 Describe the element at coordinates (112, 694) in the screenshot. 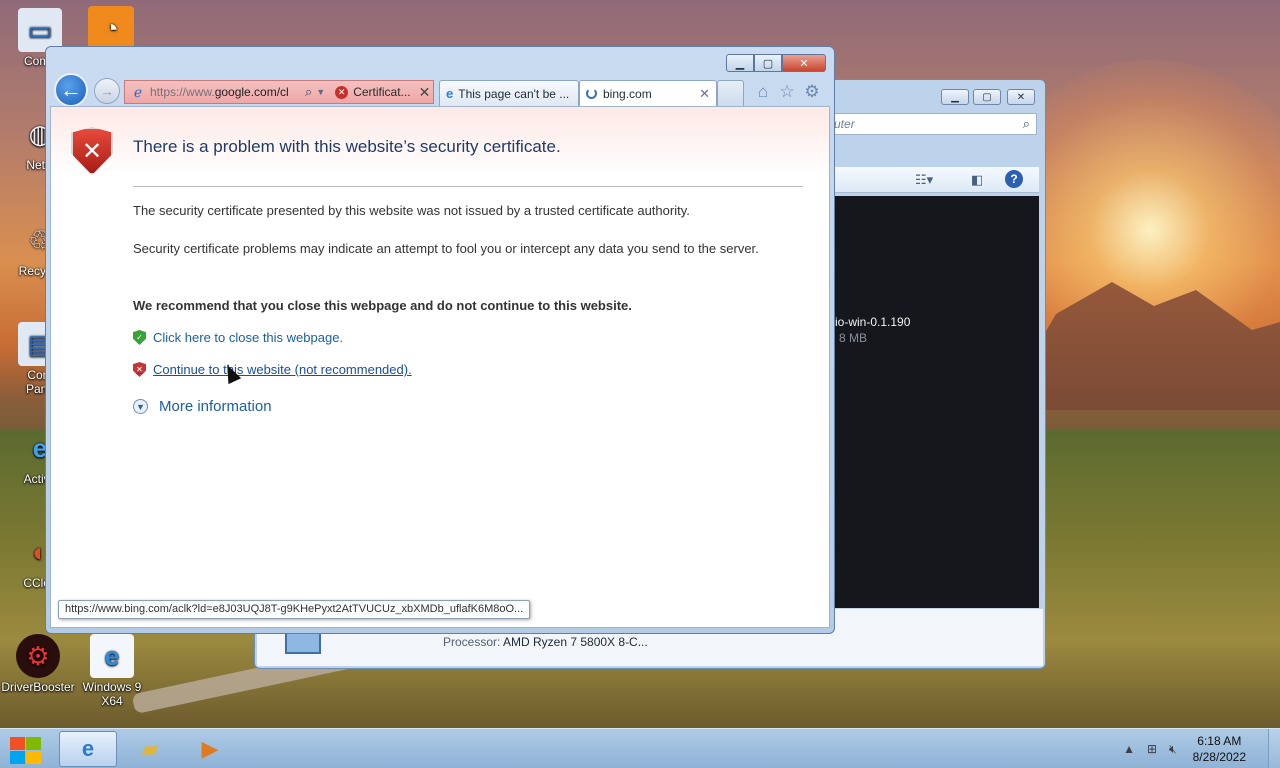

I see `desktop-icon-label: Windows 9 X64` at that location.